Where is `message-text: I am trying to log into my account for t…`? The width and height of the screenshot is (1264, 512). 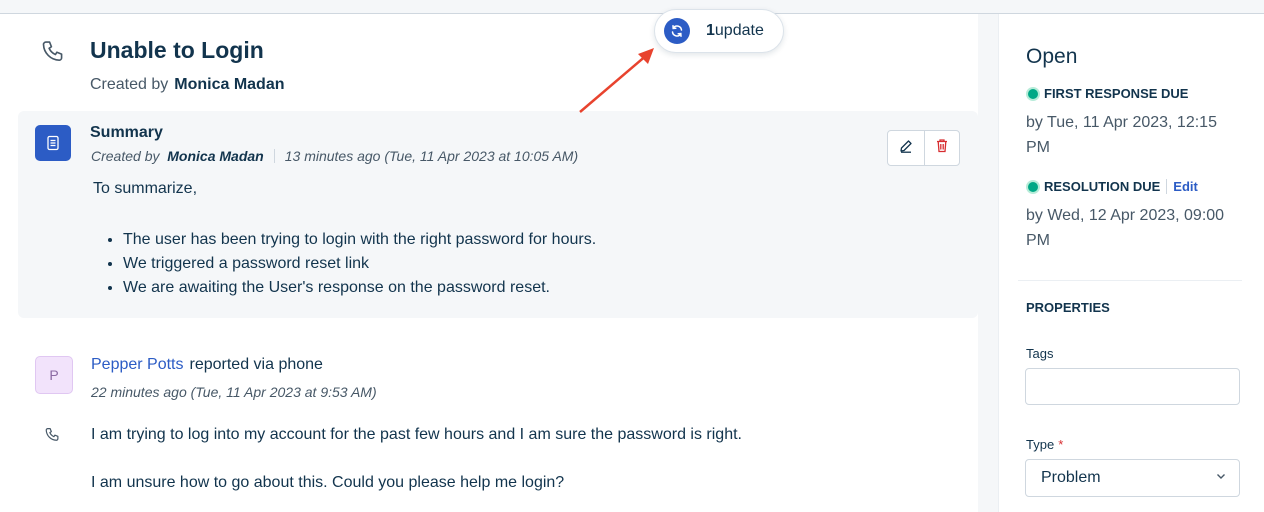 message-text: I am trying to log into my account for t… is located at coordinates (416, 434).